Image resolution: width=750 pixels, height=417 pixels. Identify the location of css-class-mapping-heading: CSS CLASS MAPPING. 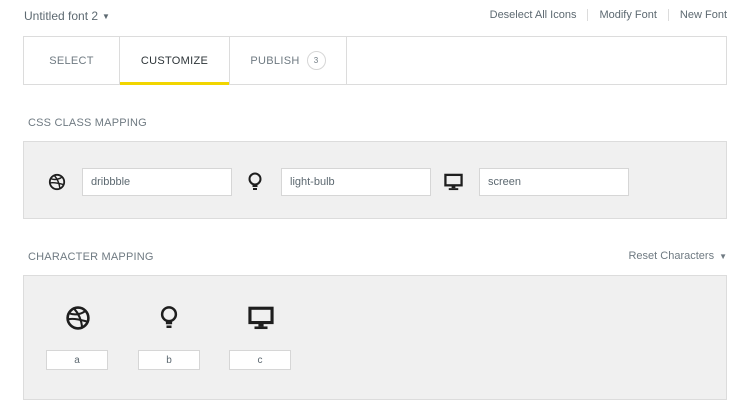
(87, 123).